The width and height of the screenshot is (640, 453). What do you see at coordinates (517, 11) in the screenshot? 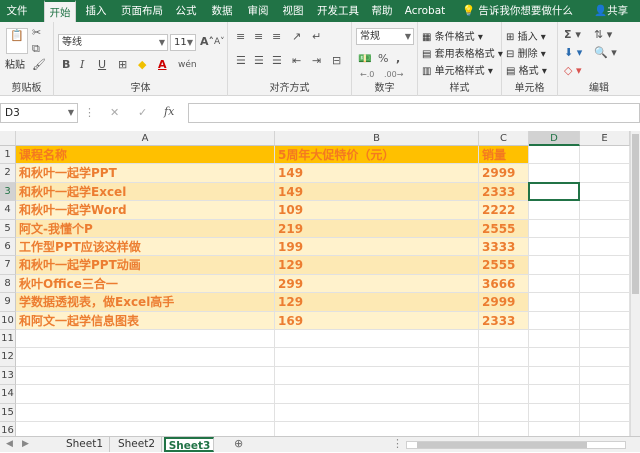
I see `tell-me-search: 💡 告诉我你想要做什么` at bounding box center [517, 11].